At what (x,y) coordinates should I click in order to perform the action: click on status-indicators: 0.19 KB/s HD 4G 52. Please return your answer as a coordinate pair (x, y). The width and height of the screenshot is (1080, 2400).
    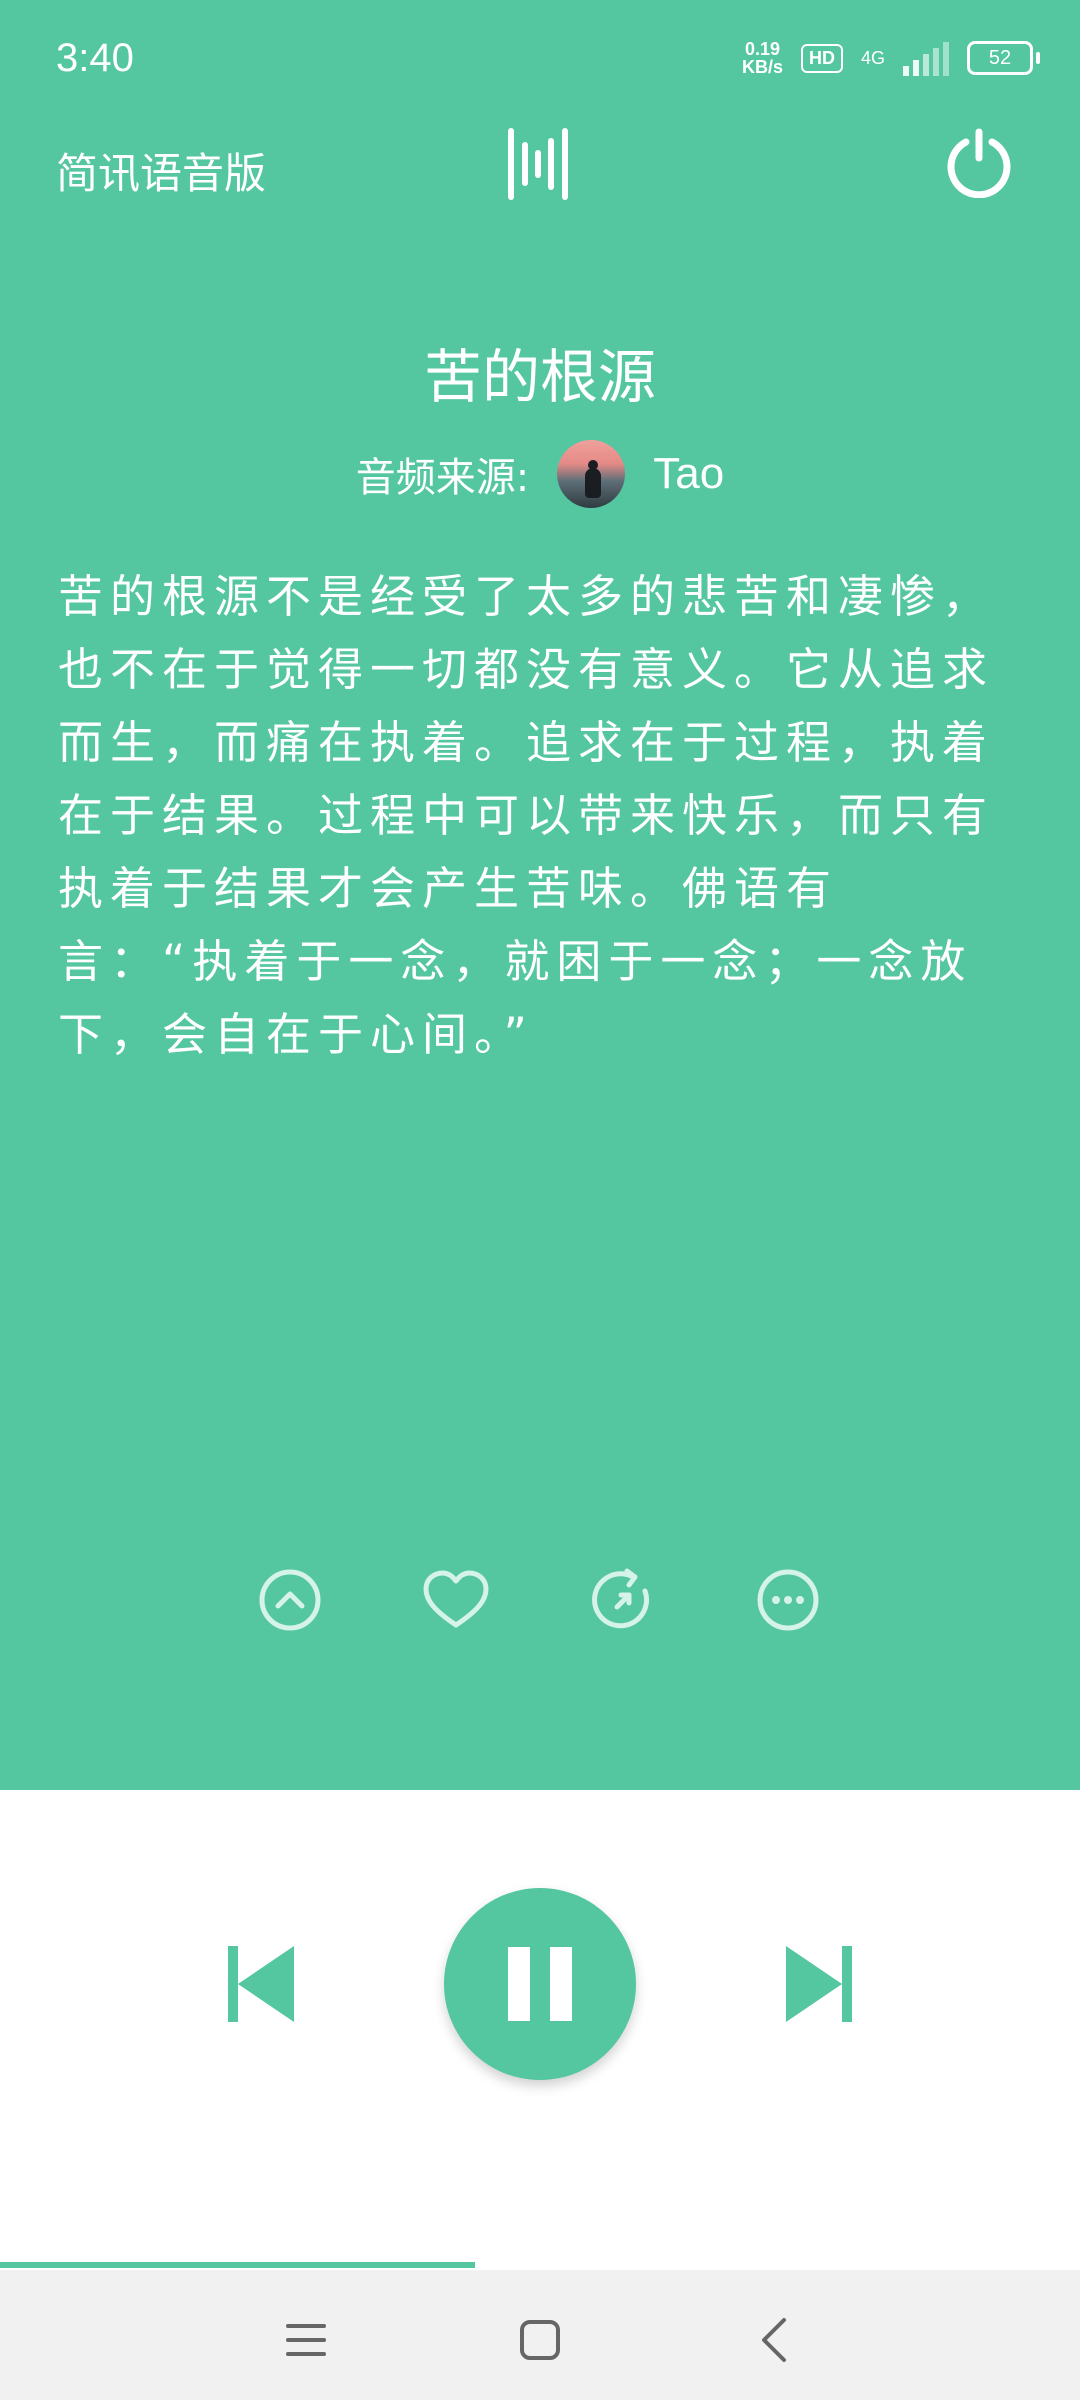
    Looking at the image, I should click on (891, 58).